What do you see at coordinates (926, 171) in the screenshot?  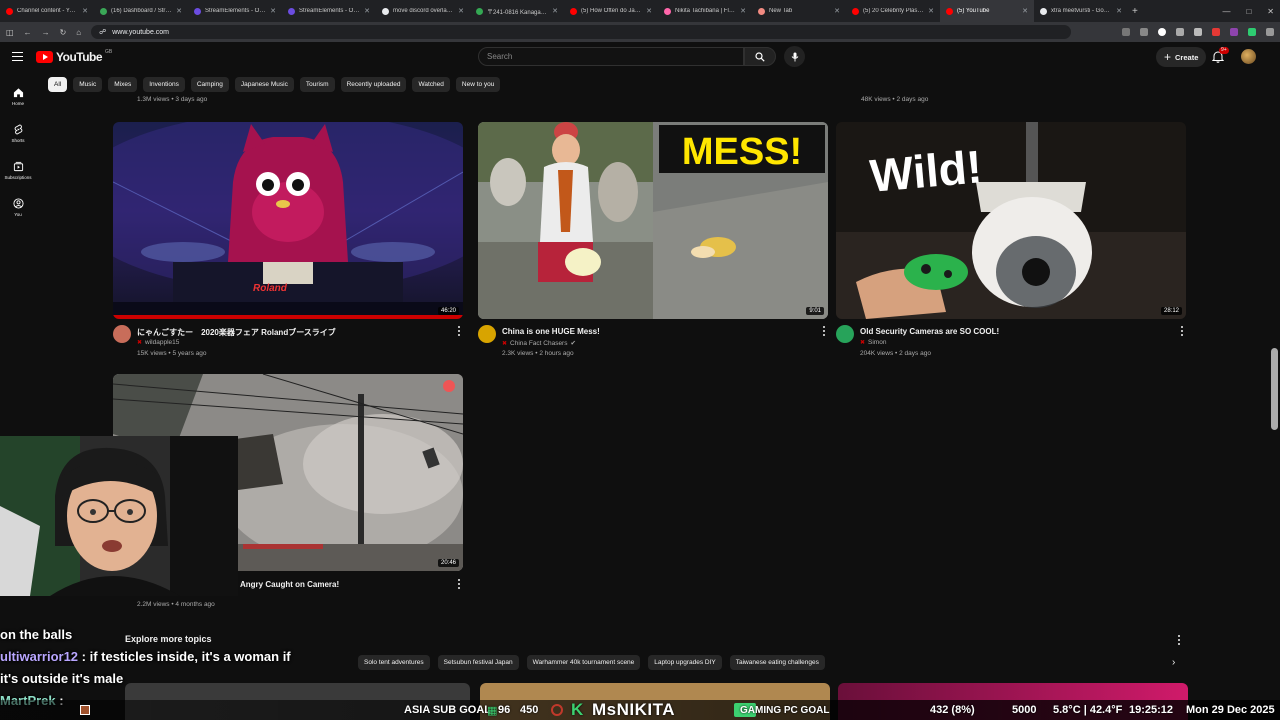 I see `thumbnail-text: Wild!` at bounding box center [926, 171].